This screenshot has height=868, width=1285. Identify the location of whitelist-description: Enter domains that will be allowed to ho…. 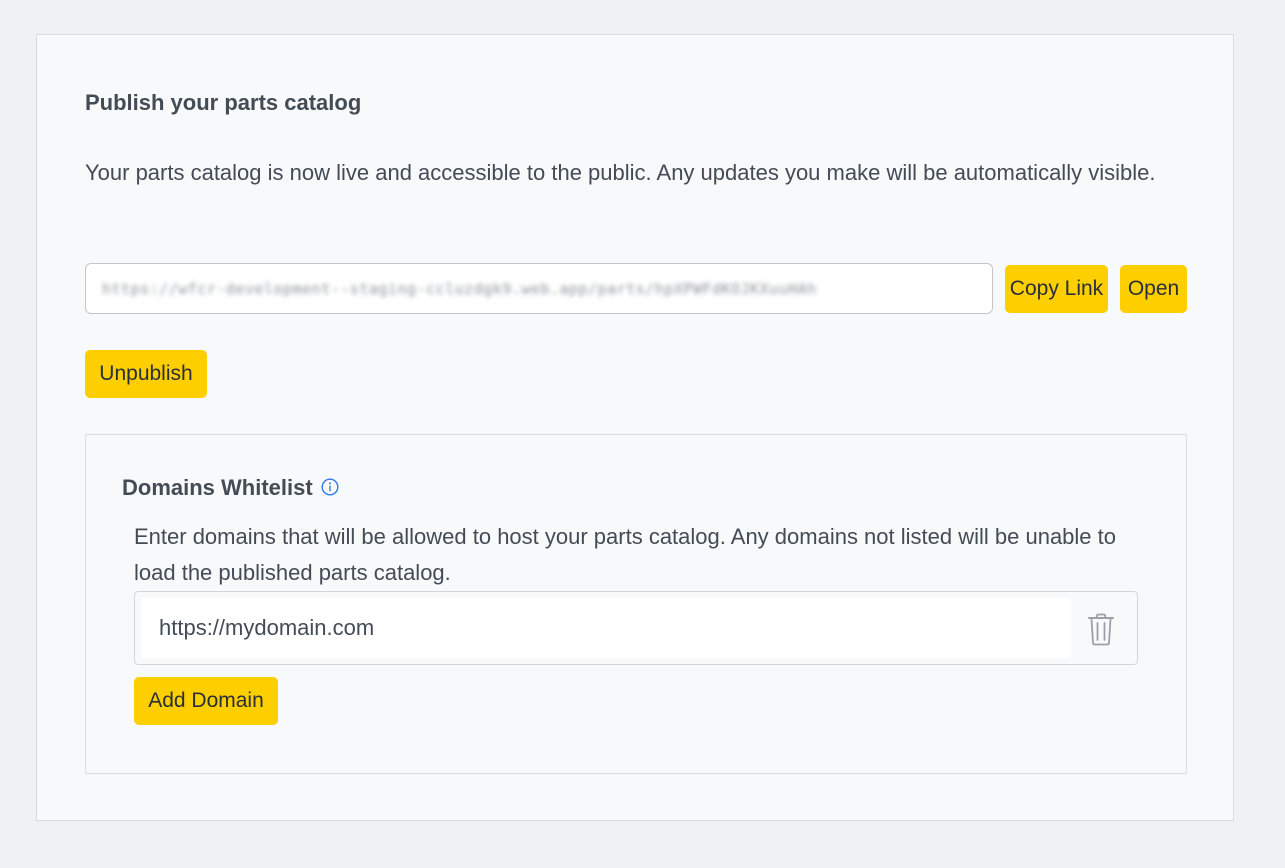
(625, 554).